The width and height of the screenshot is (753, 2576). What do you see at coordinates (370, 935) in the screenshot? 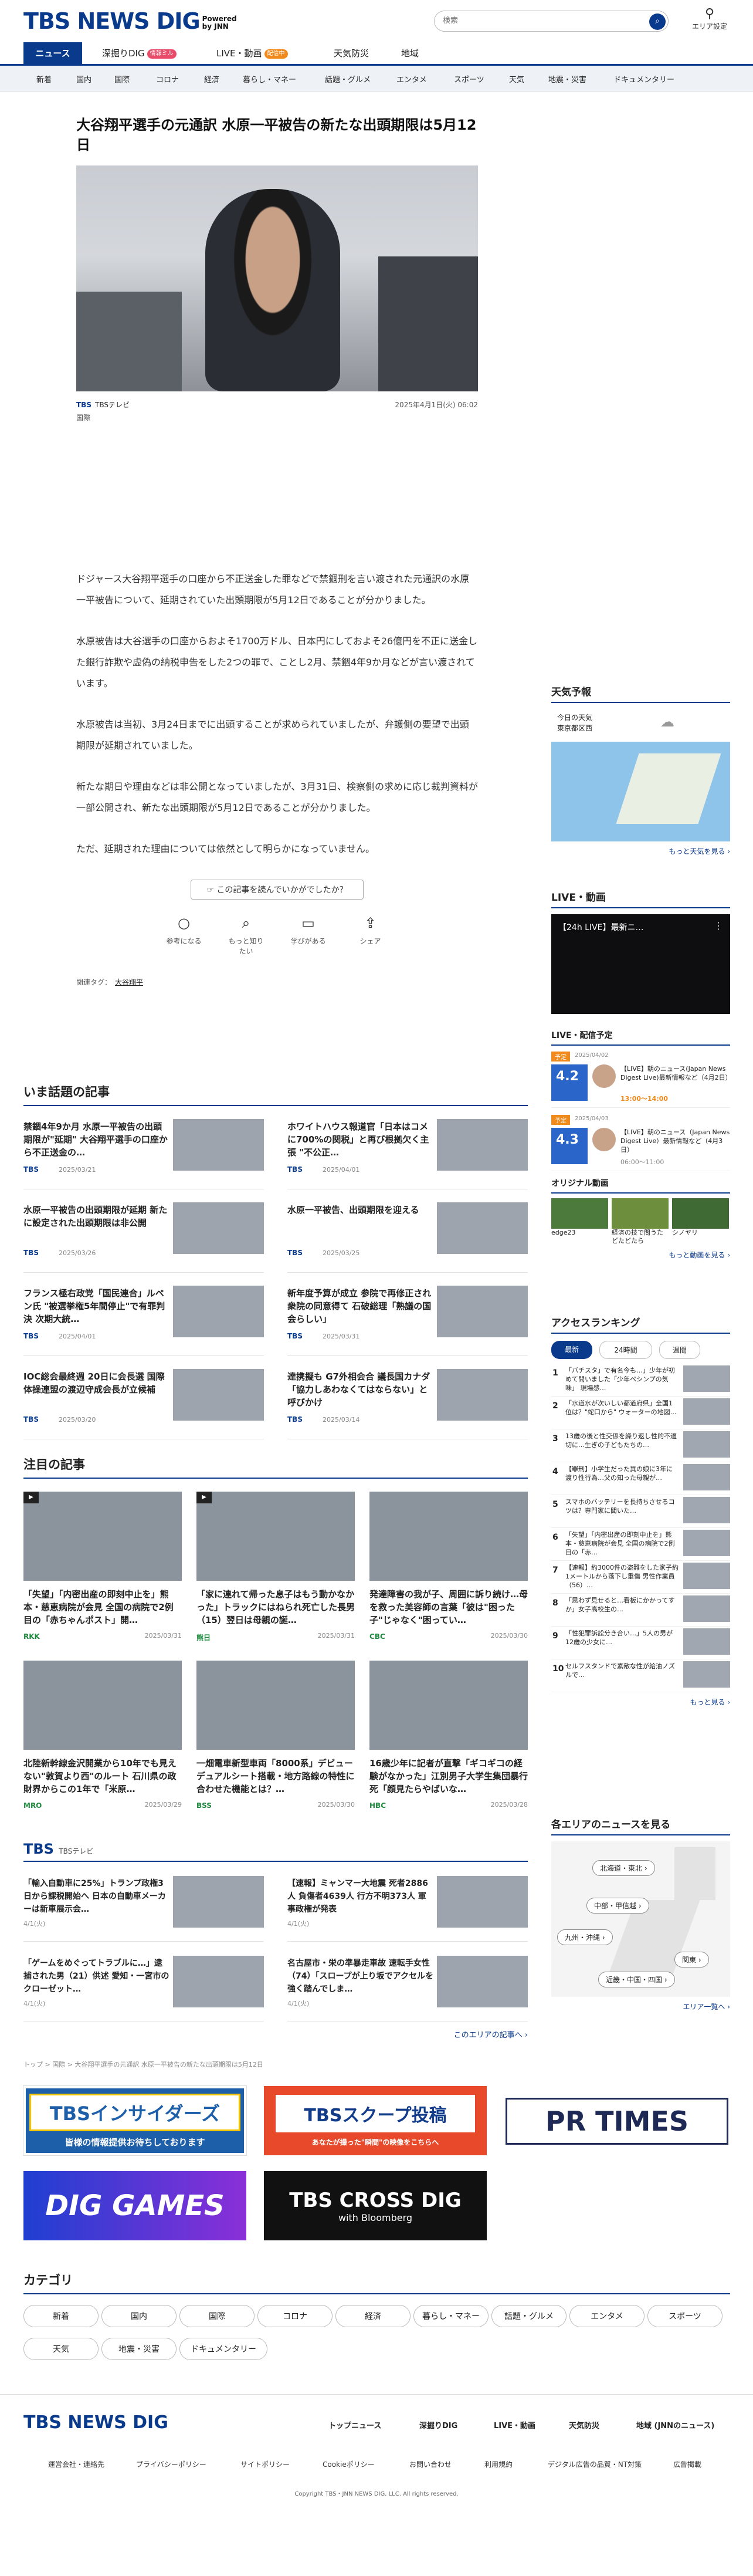
I see `share-button: ⇪ シェア` at bounding box center [370, 935].